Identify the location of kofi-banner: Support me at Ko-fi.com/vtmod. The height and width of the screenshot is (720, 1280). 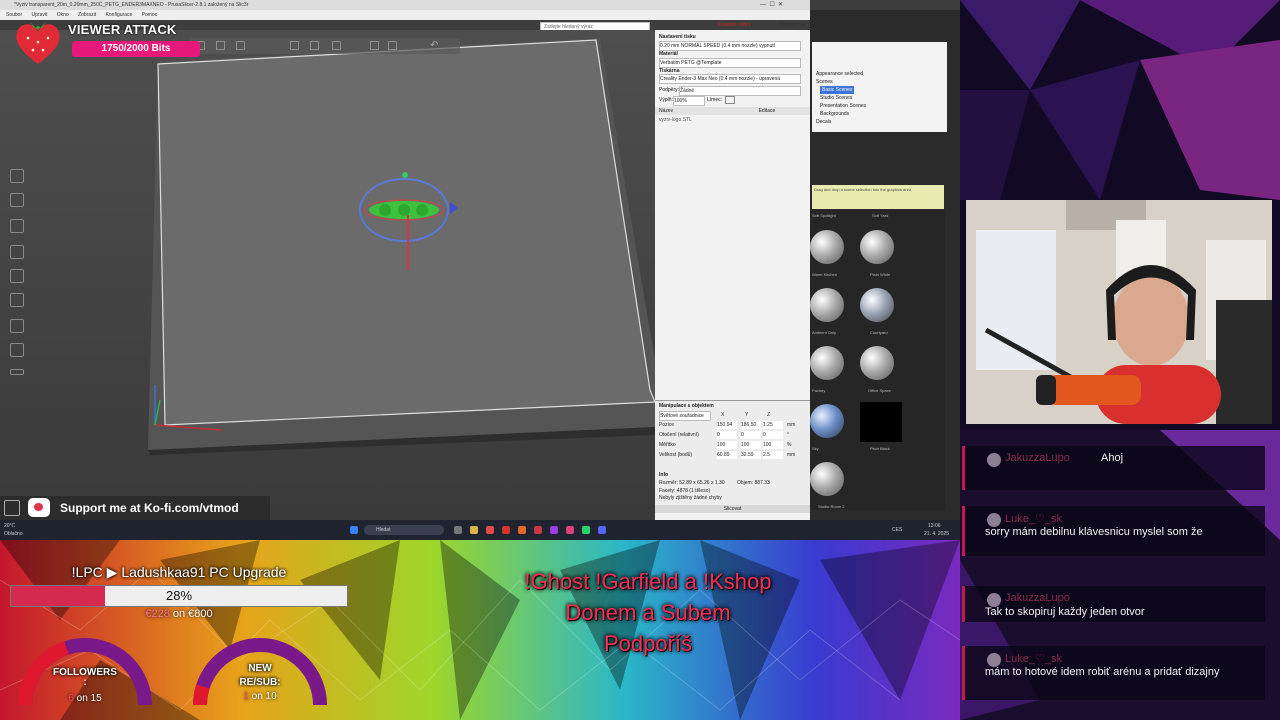
(135, 508).